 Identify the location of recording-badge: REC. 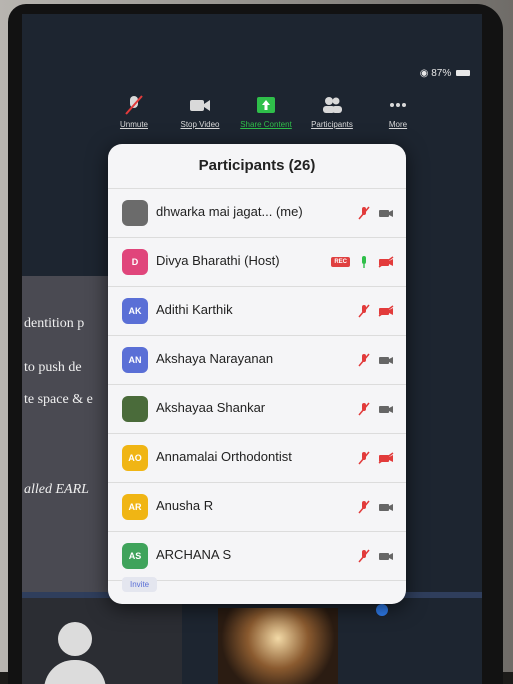
(340, 262).